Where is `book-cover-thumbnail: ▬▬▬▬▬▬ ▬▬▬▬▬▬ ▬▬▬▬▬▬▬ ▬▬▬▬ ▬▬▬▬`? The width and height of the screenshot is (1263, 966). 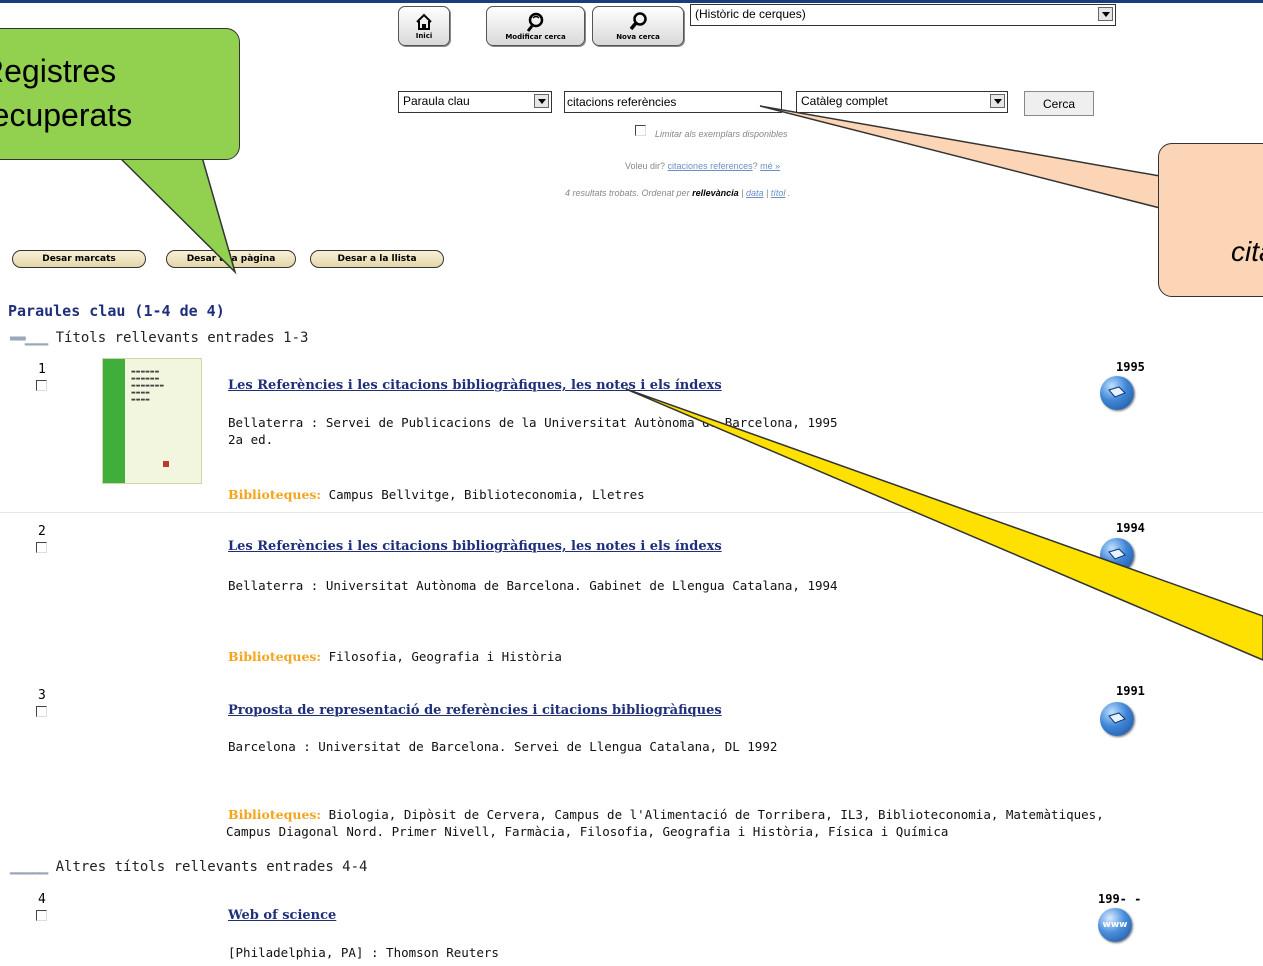 book-cover-thumbnail: ▬▬▬▬▬▬ ▬▬▬▬▬▬ ▬▬▬▬▬▬▬ ▬▬▬▬ ▬▬▬▬ is located at coordinates (152, 421).